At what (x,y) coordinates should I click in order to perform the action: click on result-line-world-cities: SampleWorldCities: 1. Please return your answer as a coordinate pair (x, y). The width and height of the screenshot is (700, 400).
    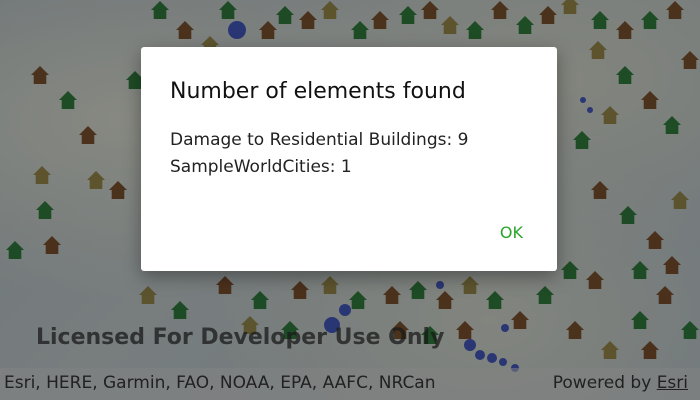
    Looking at the image, I should click on (261, 167).